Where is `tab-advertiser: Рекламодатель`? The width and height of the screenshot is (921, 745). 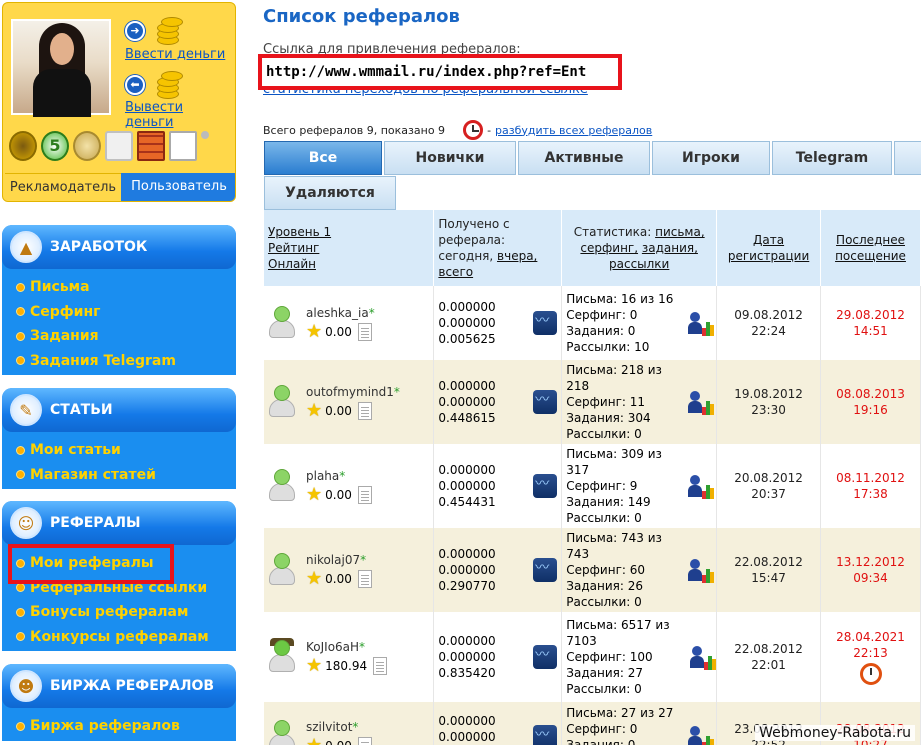 tab-advertiser: Рекламодатель is located at coordinates (63, 187).